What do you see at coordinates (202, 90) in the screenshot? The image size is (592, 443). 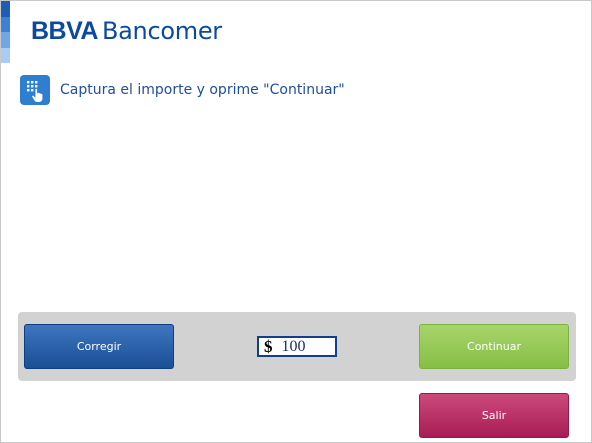 I see `instruction-text: Captura el importe y oprime "Continuar"` at bounding box center [202, 90].